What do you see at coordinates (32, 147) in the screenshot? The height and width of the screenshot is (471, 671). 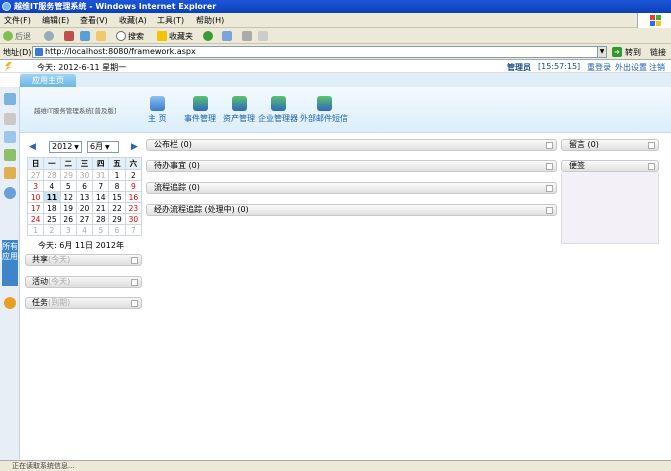 I see `prev-month-icon: ◀` at bounding box center [32, 147].